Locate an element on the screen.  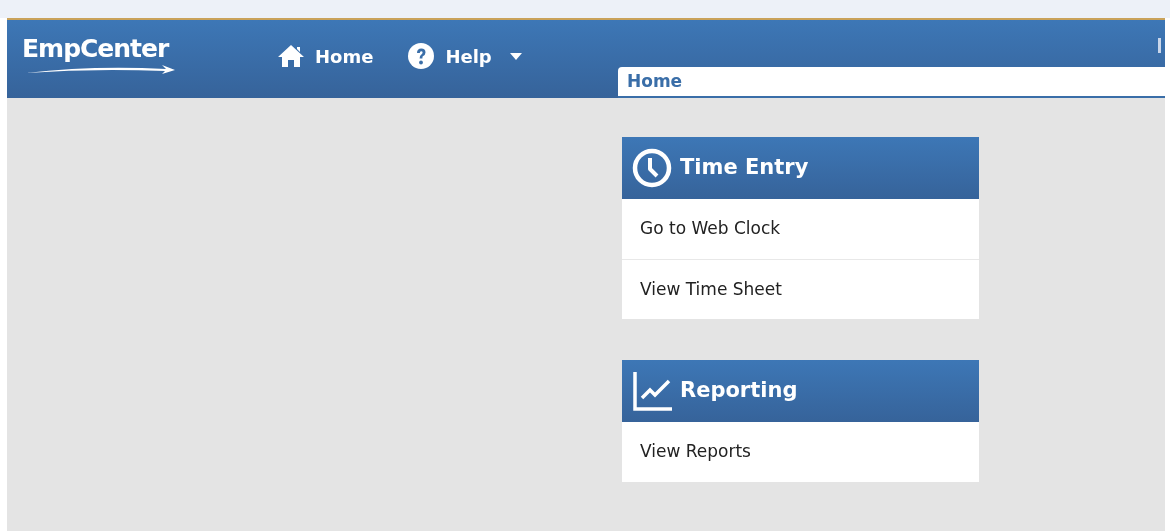
nav-link: Home is located at coordinates (325, 56).